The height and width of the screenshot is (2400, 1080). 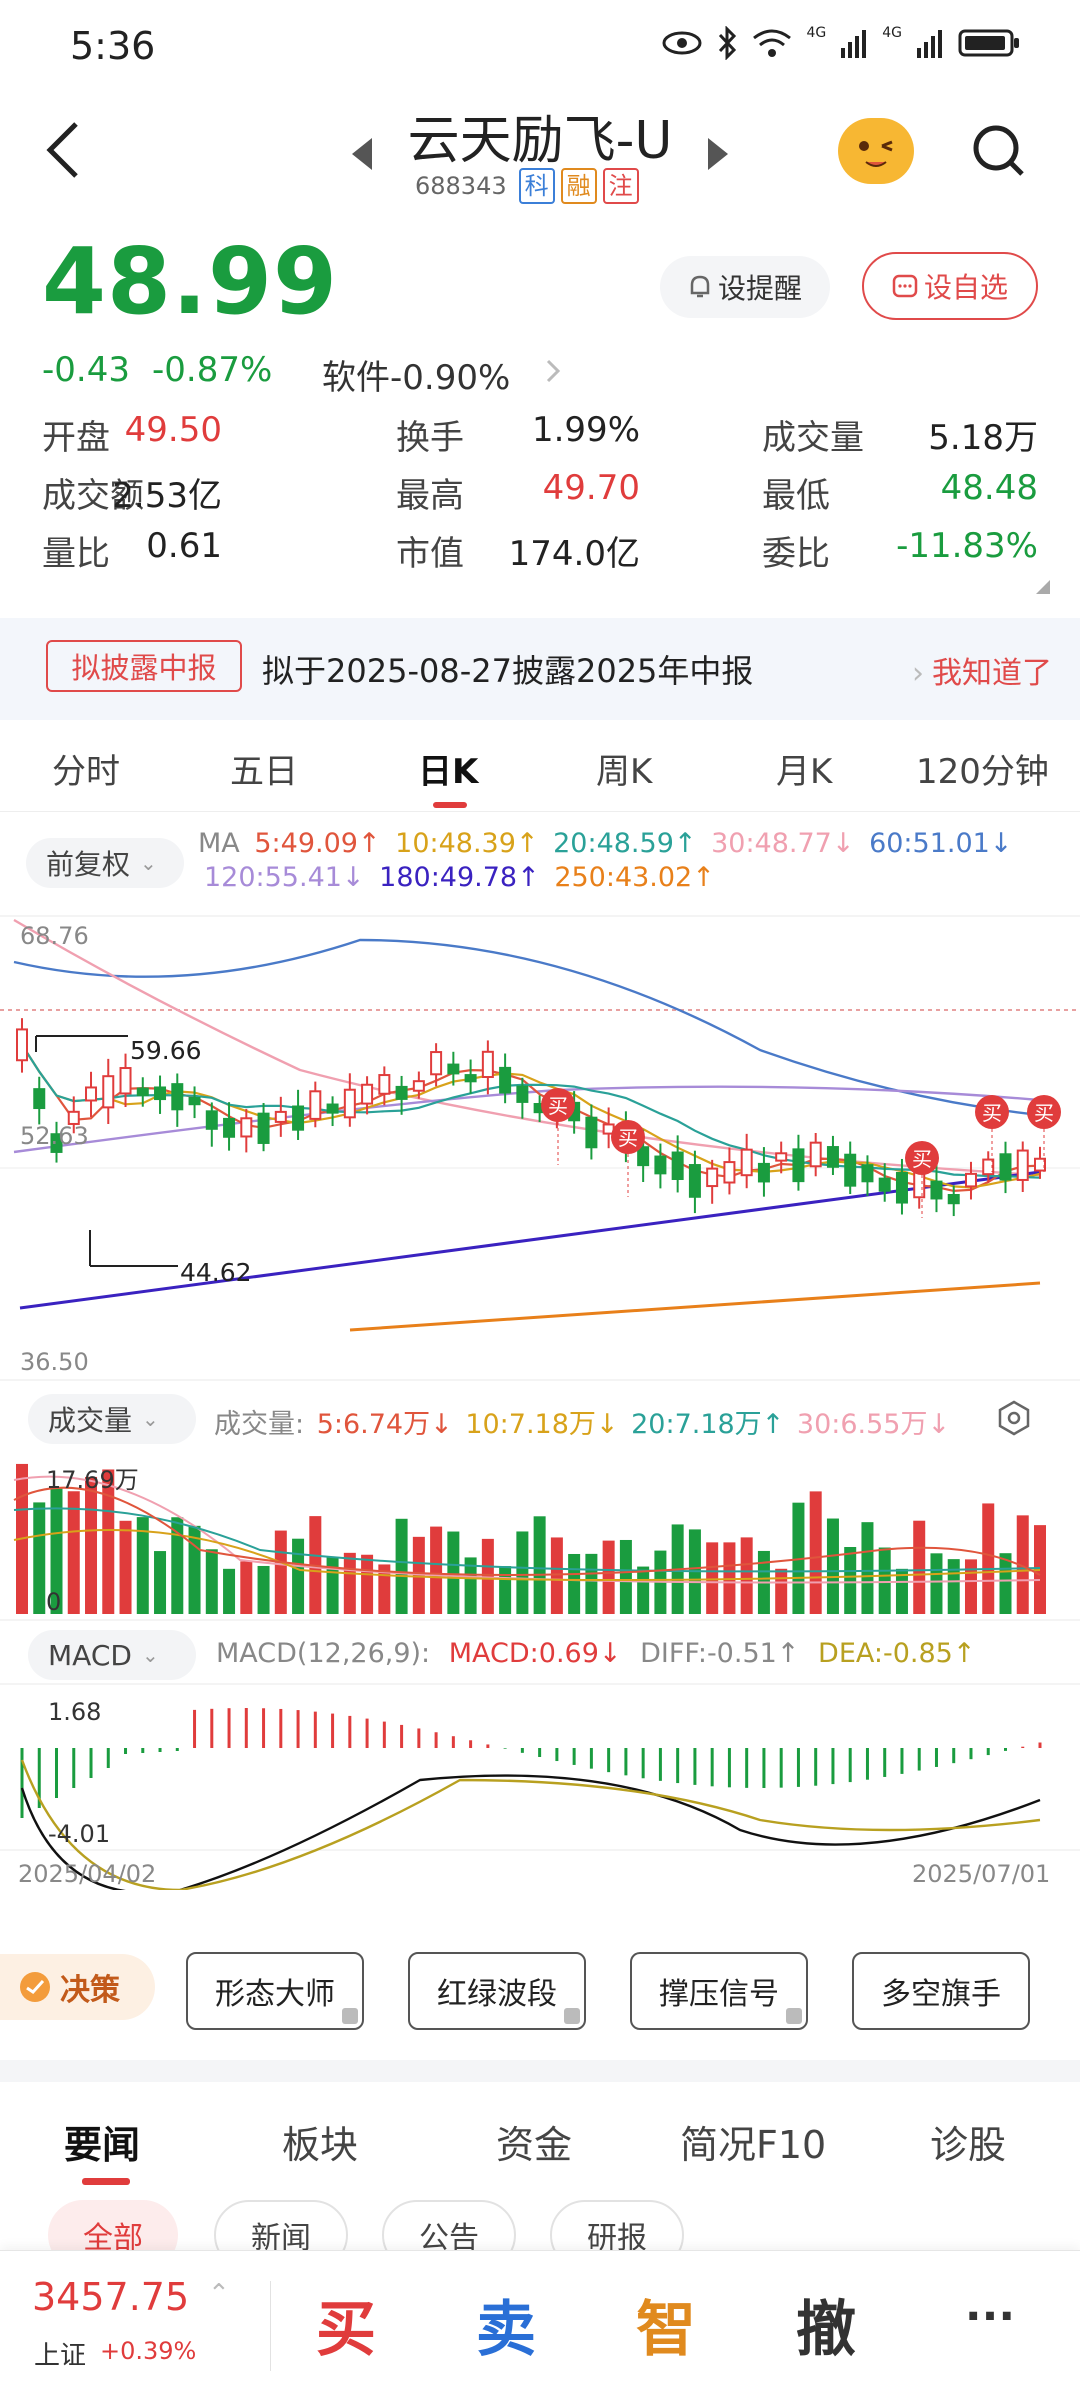 I want to click on tab-weekly-k: 周K, so click(x=624, y=768).